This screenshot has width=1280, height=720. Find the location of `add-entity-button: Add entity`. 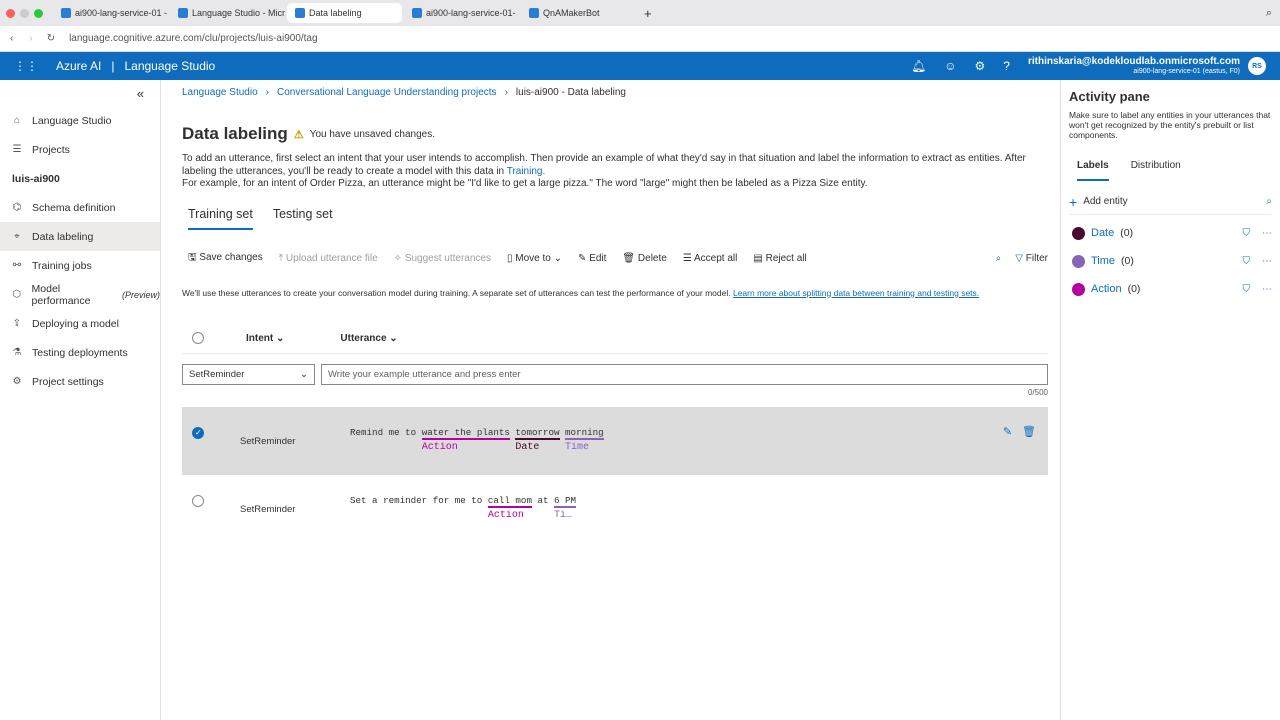

add-entity-button: Add entity is located at coordinates (1105, 201).